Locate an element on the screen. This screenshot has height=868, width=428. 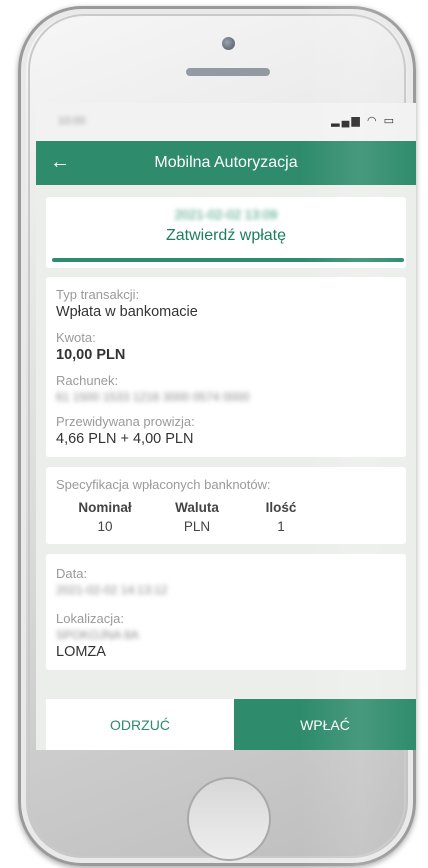
action-buttons: ODRZUĆ WPŁAĆ is located at coordinates (231, 724).